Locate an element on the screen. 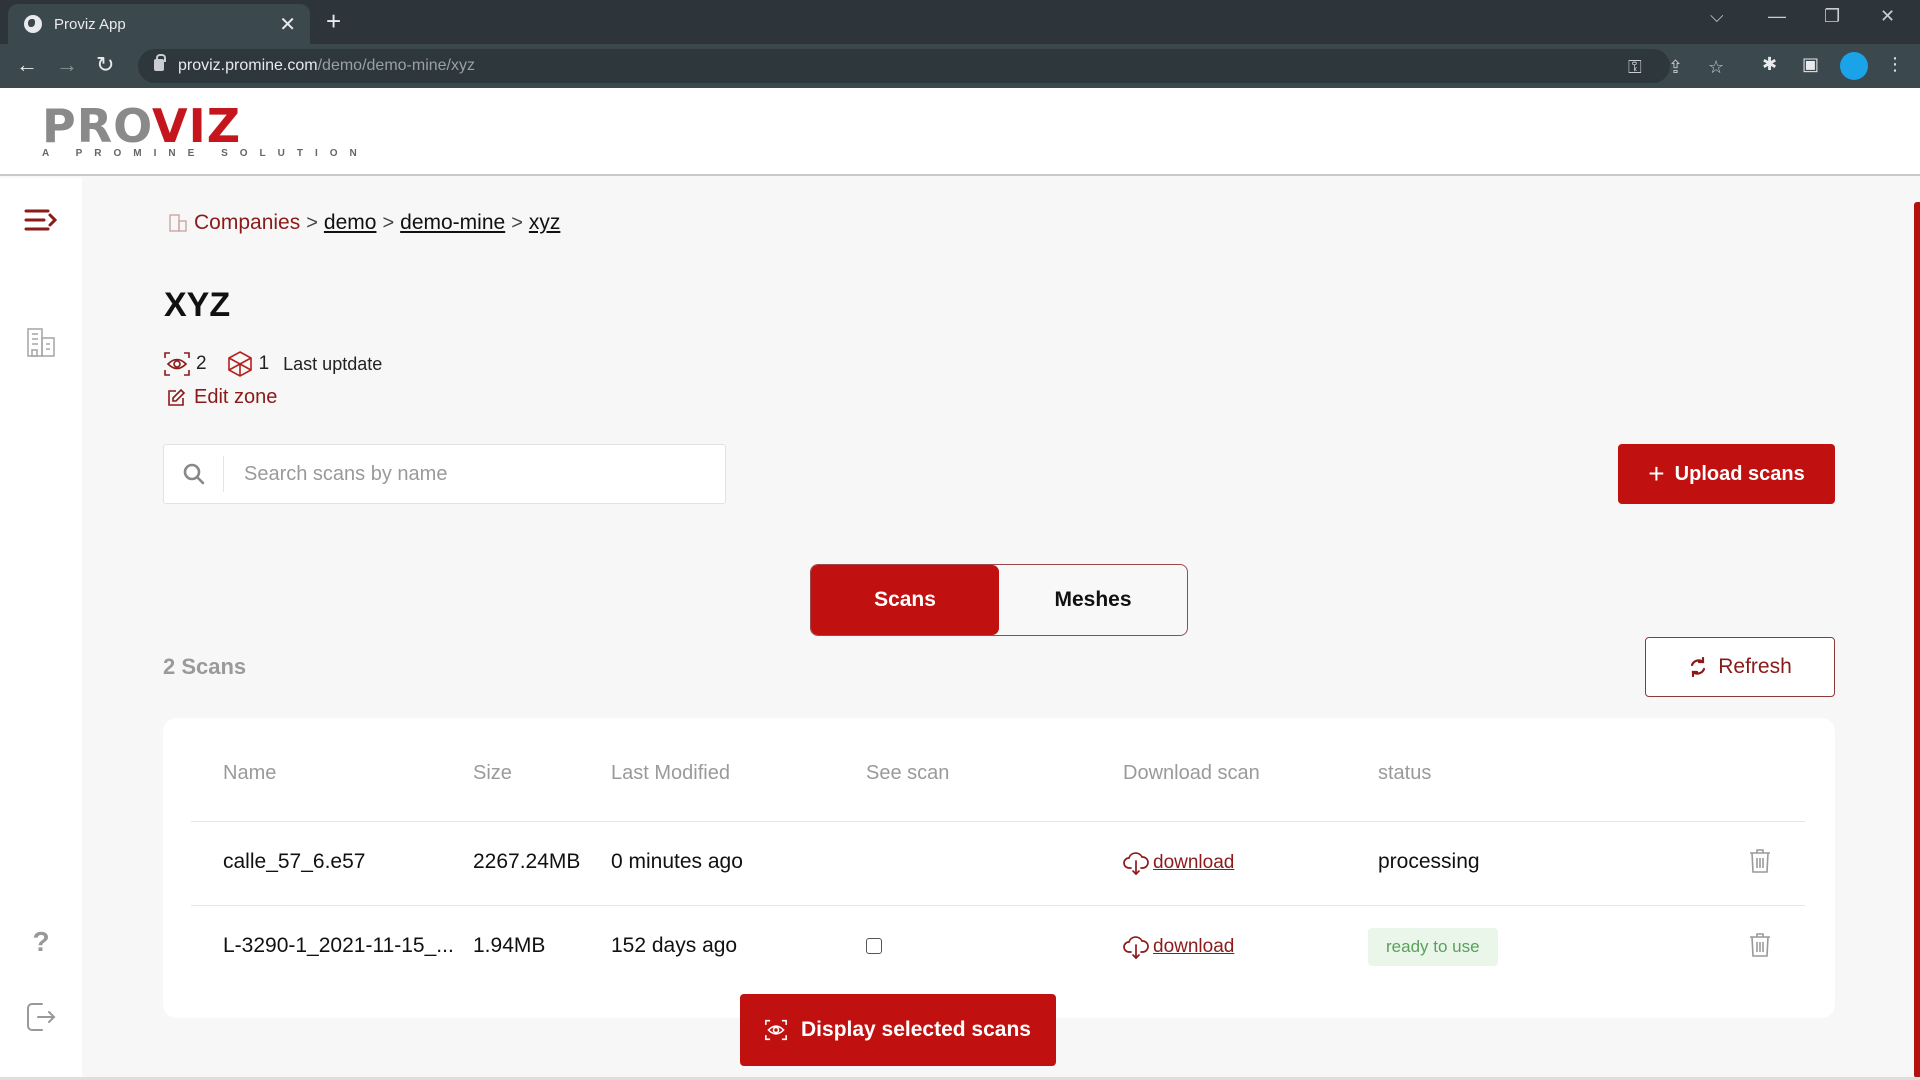  logo-tagline: A PROMINE SOLUTION is located at coordinates (205, 153).